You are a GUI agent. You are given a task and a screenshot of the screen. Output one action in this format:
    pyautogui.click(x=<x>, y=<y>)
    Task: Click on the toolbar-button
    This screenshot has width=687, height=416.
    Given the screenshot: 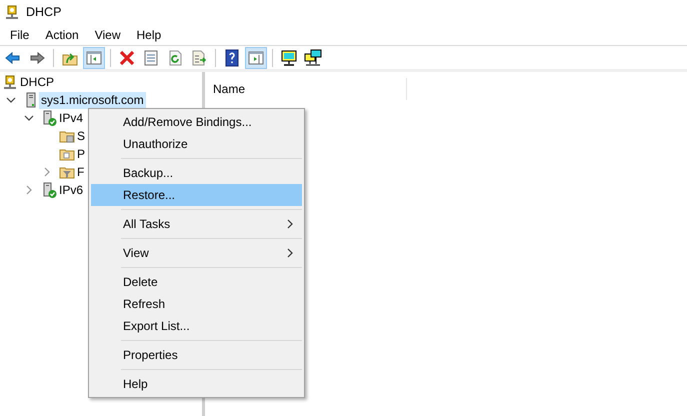 What is the action you would take?
    pyautogui.click(x=313, y=57)
    